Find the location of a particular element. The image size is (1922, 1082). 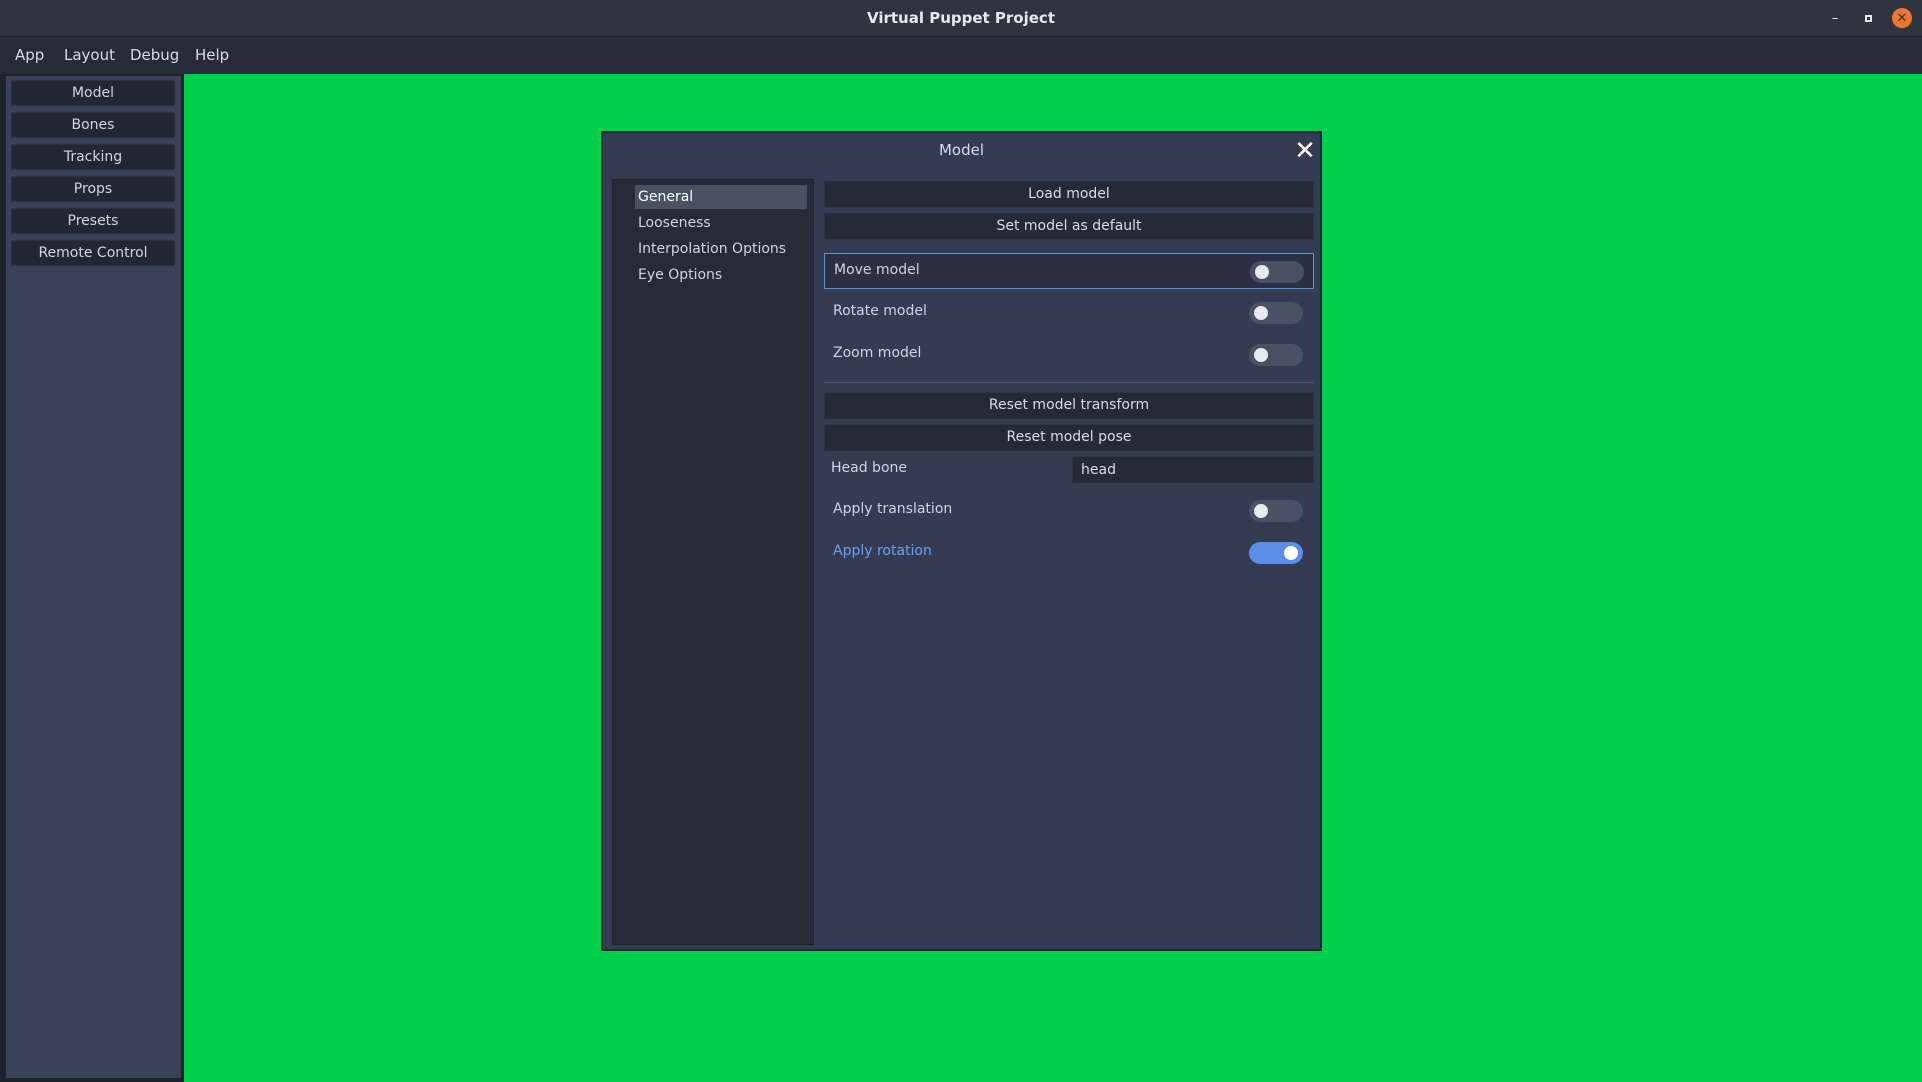

title-bar: Virtual Puppet Project – ✕ is located at coordinates (961, 18).